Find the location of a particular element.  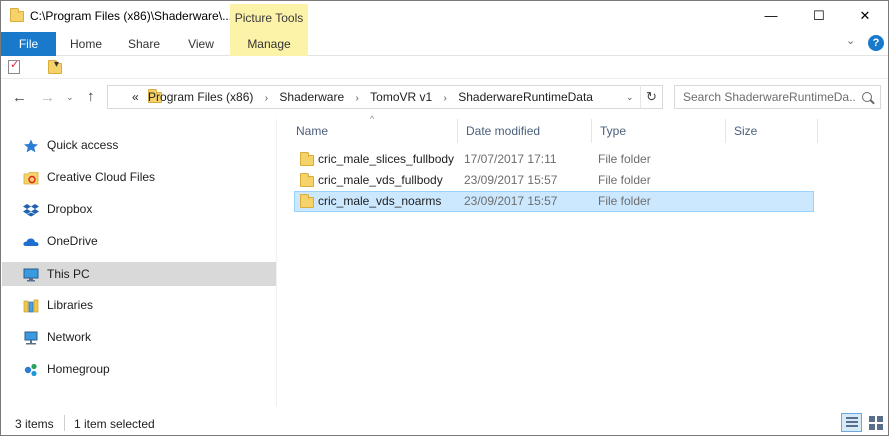

column-header-name: Name is located at coordinates (373, 131).